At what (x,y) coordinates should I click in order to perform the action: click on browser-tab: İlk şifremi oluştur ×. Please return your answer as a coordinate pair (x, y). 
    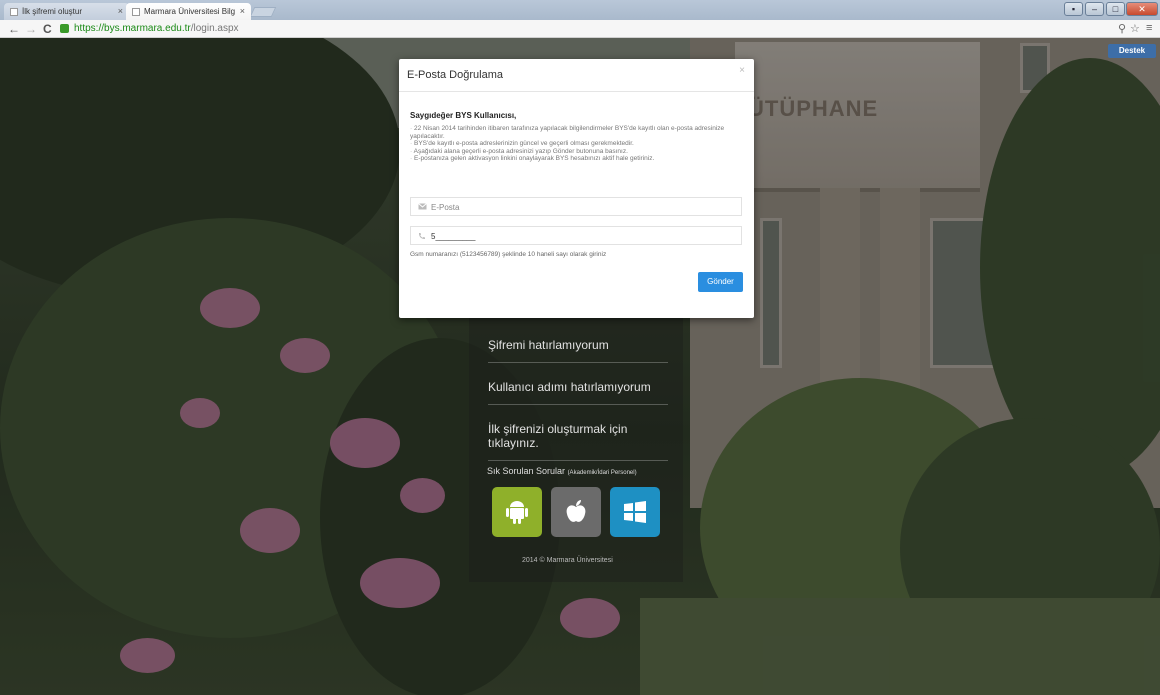
    Looking at the image, I should click on (66, 11).